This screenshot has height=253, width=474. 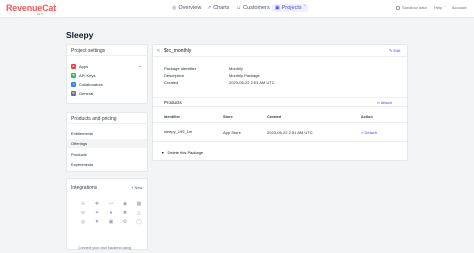 I want to click on package-identifier-value: Monthly, so click(x=236, y=68).